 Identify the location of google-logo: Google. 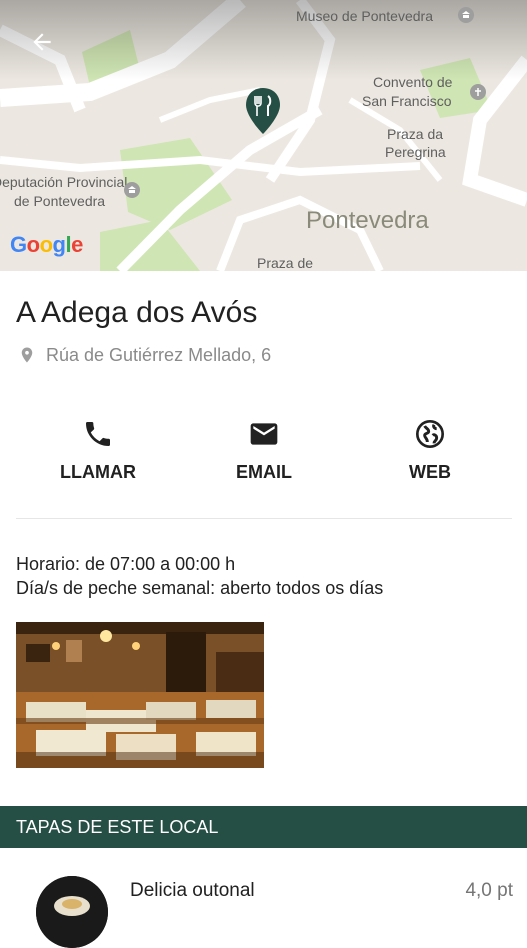
(46, 244).